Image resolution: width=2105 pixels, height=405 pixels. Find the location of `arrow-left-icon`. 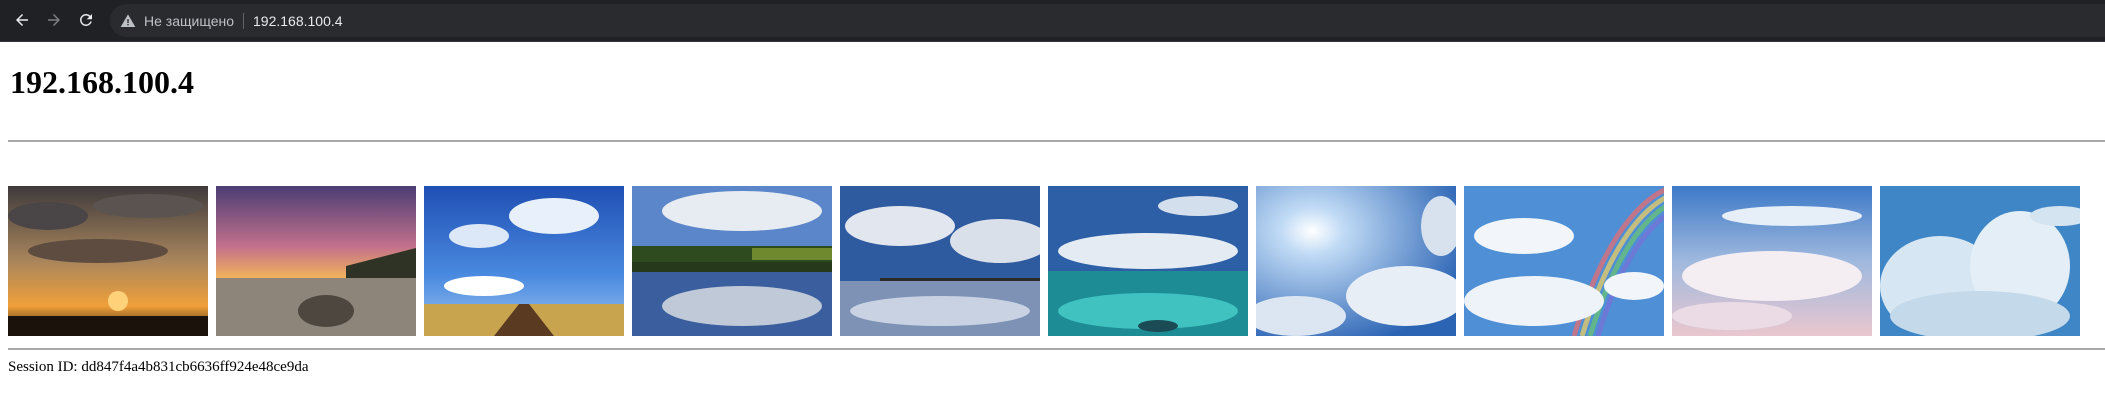

arrow-left-icon is located at coordinates (22, 20).